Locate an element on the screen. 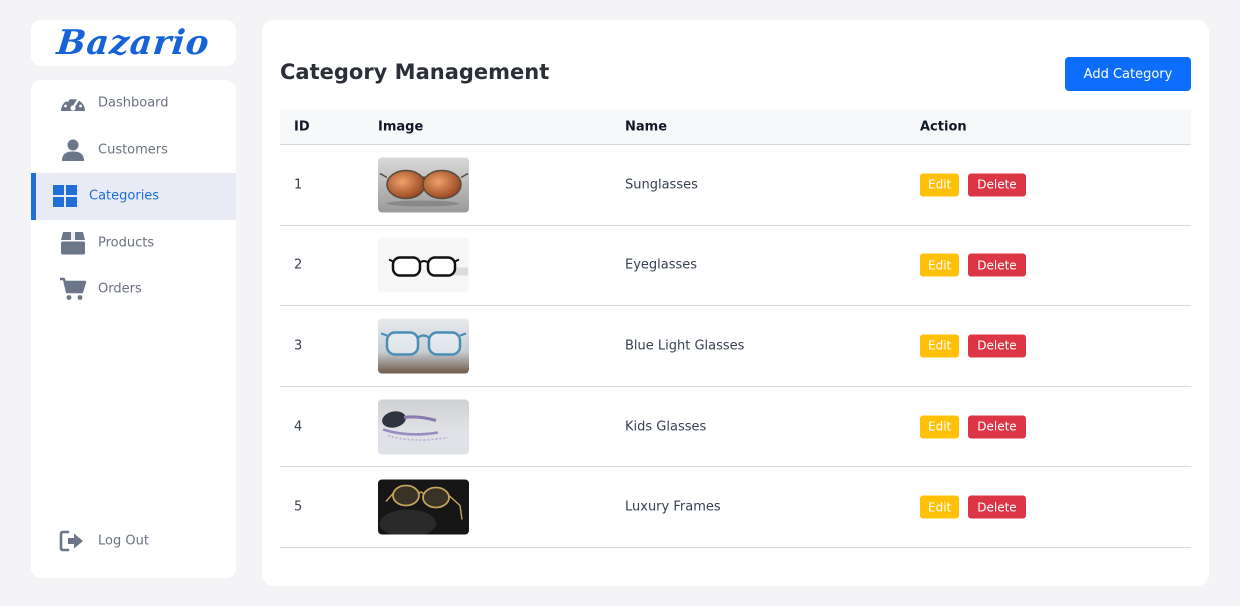 The width and height of the screenshot is (1240, 606). sidebar-item-customers: Customers is located at coordinates (133, 150).